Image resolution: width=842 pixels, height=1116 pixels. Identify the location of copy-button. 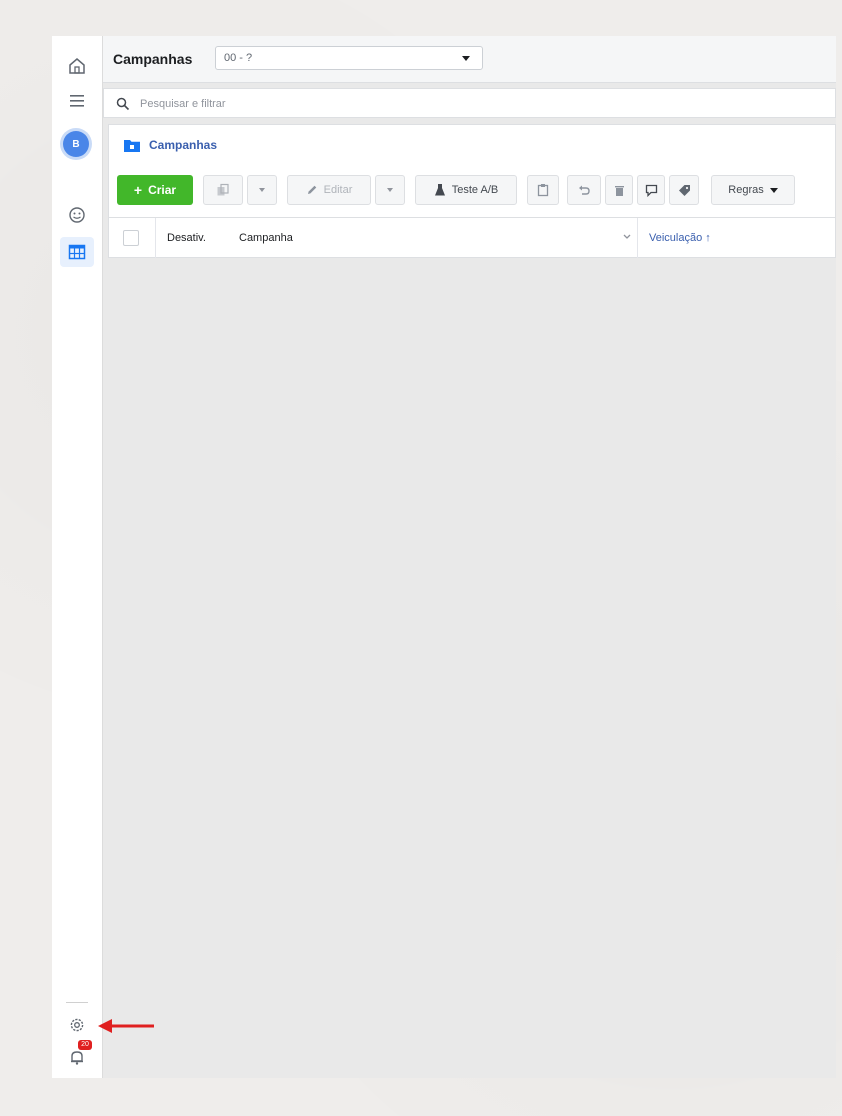
(543, 190).